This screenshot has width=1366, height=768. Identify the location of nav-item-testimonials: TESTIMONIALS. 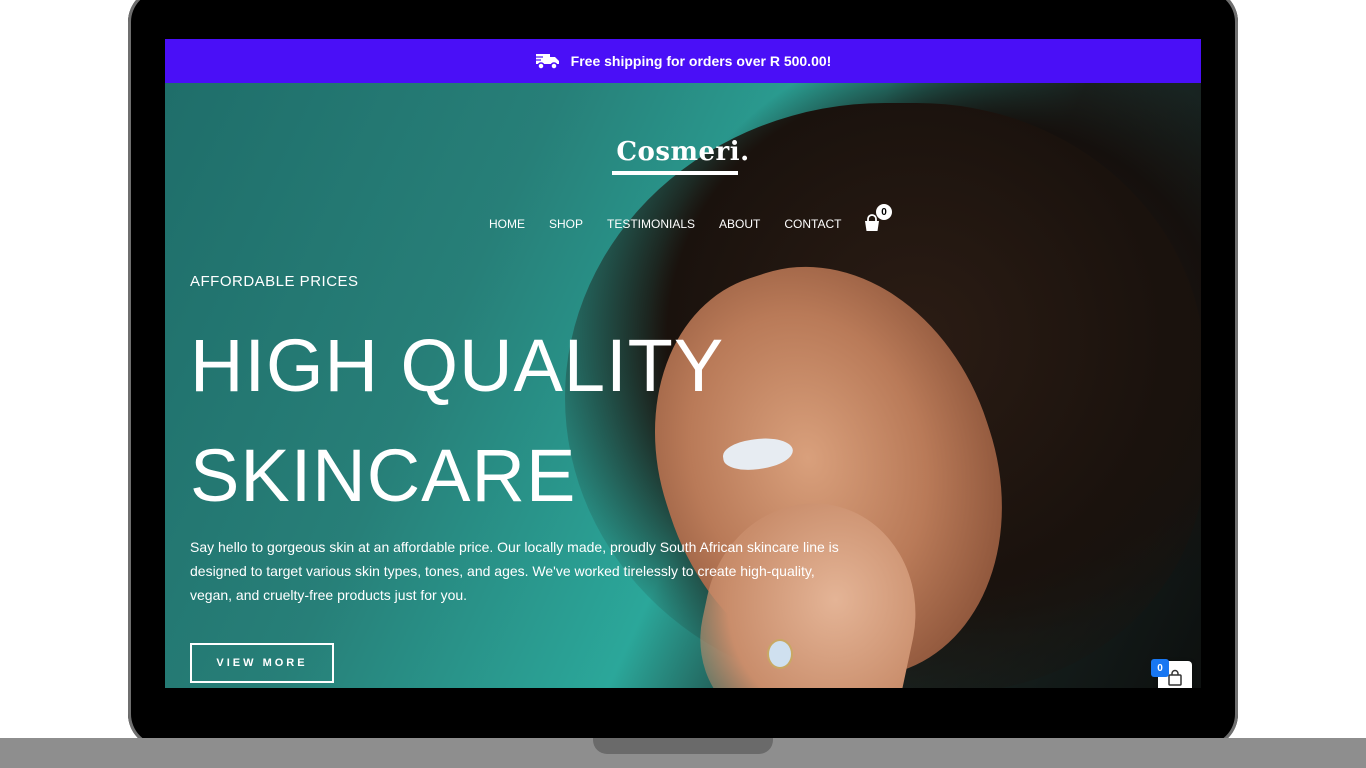
(651, 224).